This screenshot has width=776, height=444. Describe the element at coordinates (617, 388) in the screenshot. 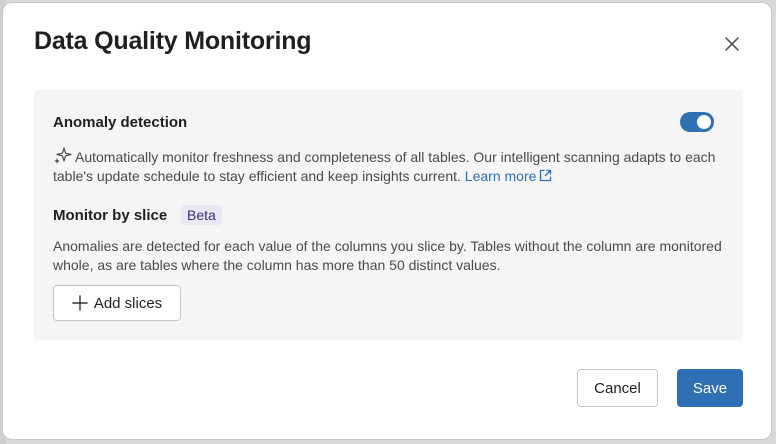

I see `cancel-button: Cancel` at that location.